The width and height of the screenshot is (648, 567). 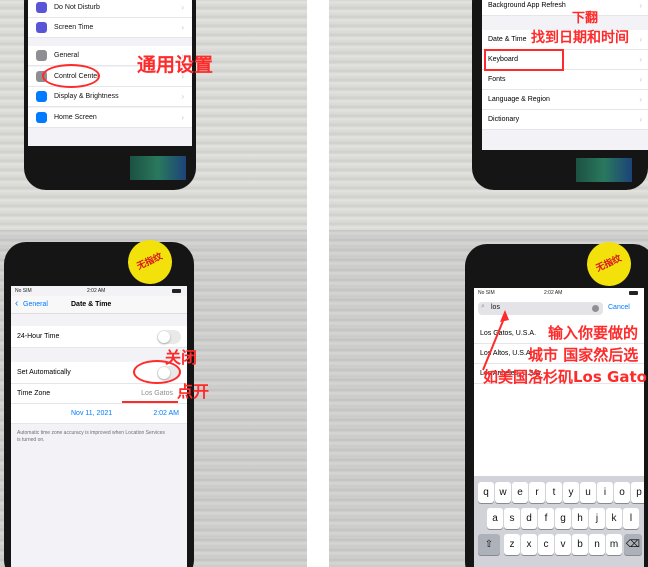 I want to click on key-z: z, so click(x=512, y=544).